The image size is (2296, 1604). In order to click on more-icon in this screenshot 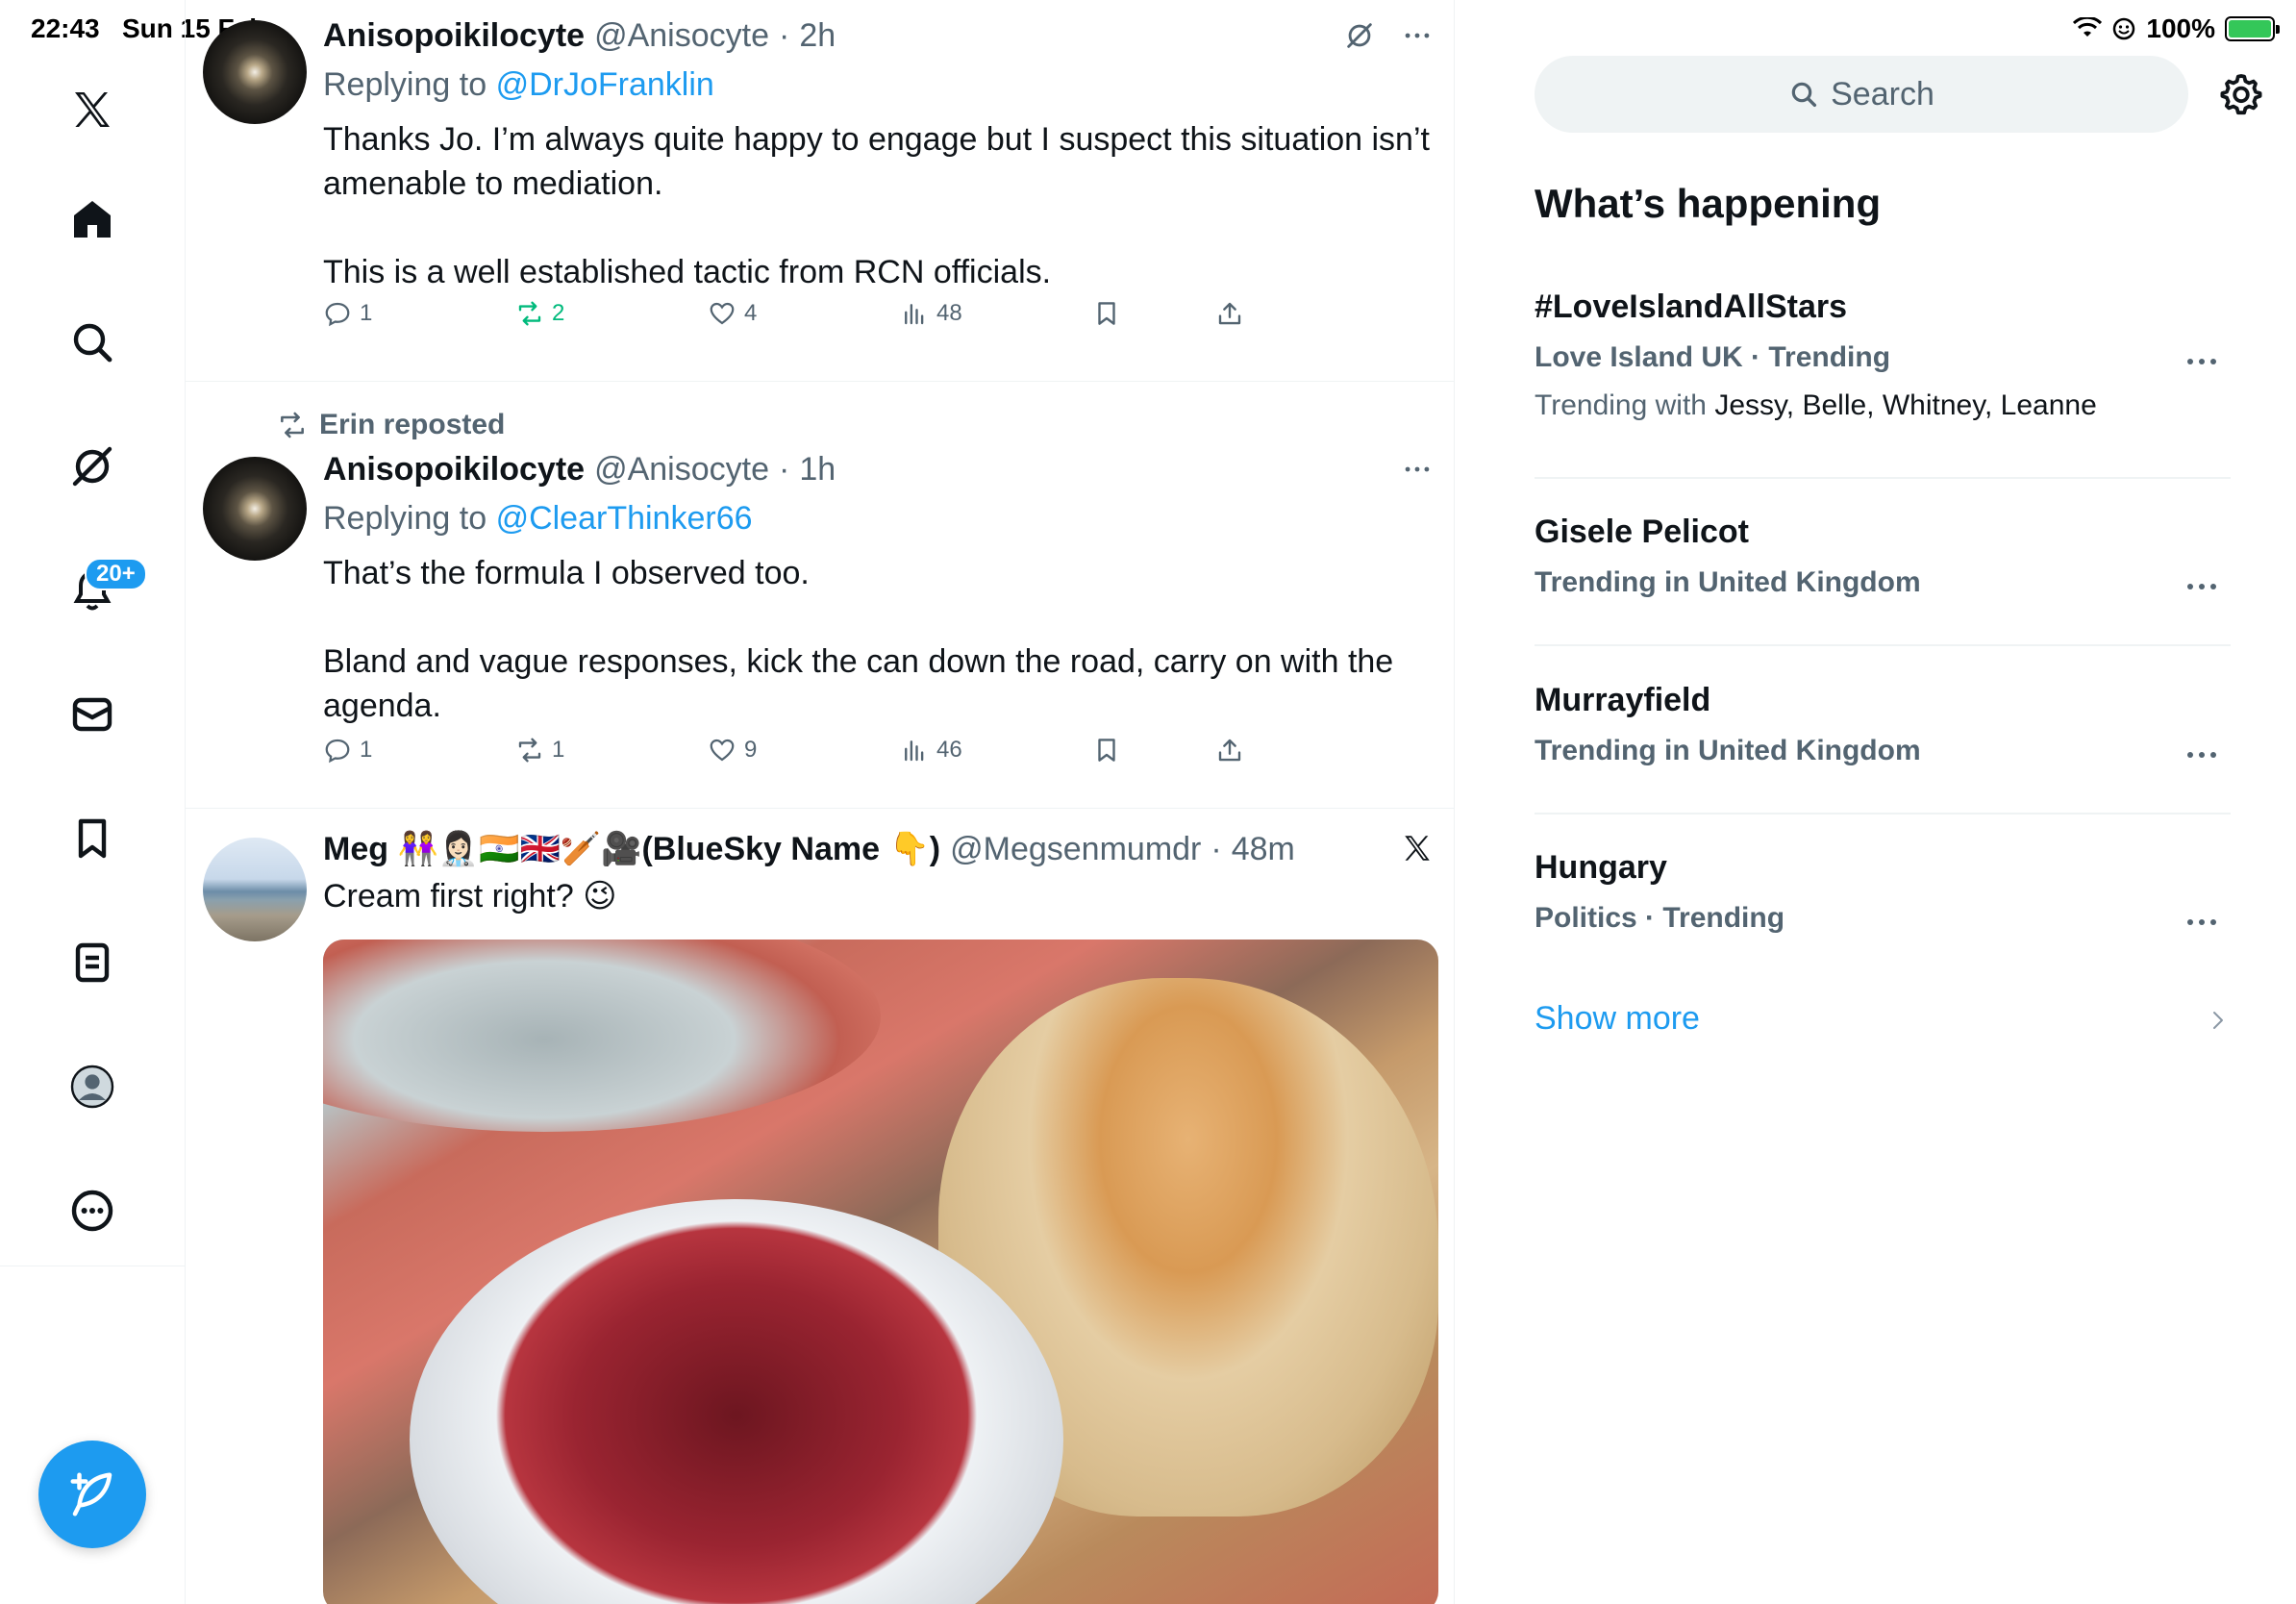, I will do `click(92, 1211)`.